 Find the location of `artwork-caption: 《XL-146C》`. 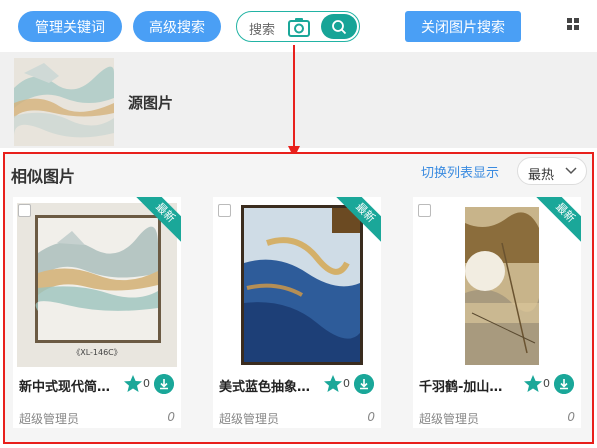

artwork-caption: 《XL-146C》 is located at coordinates (97, 352).